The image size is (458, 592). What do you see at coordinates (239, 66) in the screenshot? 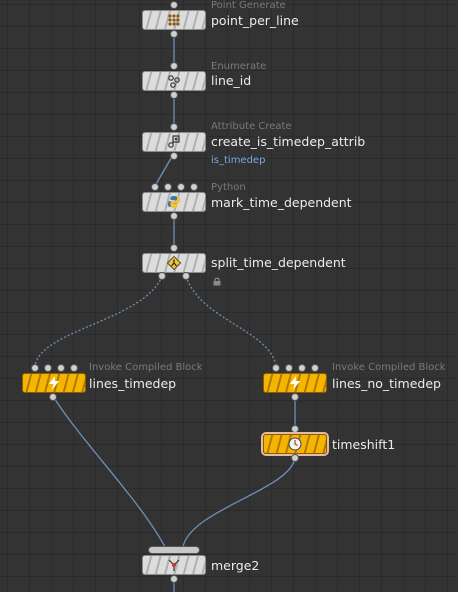
I see `node-type-label: Enumerate` at bounding box center [239, 66].